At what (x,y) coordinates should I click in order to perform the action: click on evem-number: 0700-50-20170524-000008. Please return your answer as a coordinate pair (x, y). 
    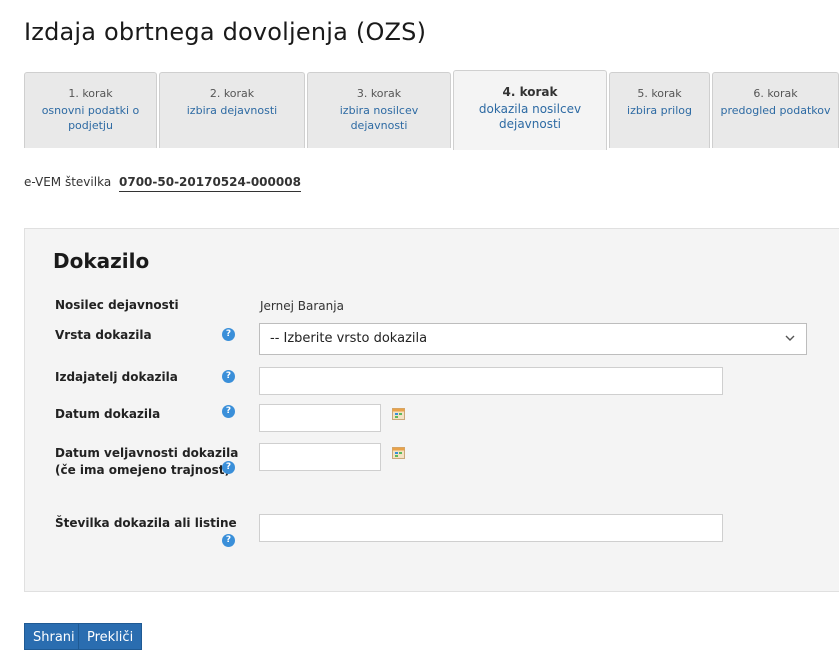
    Looking at the image, I should click on (210, 183).